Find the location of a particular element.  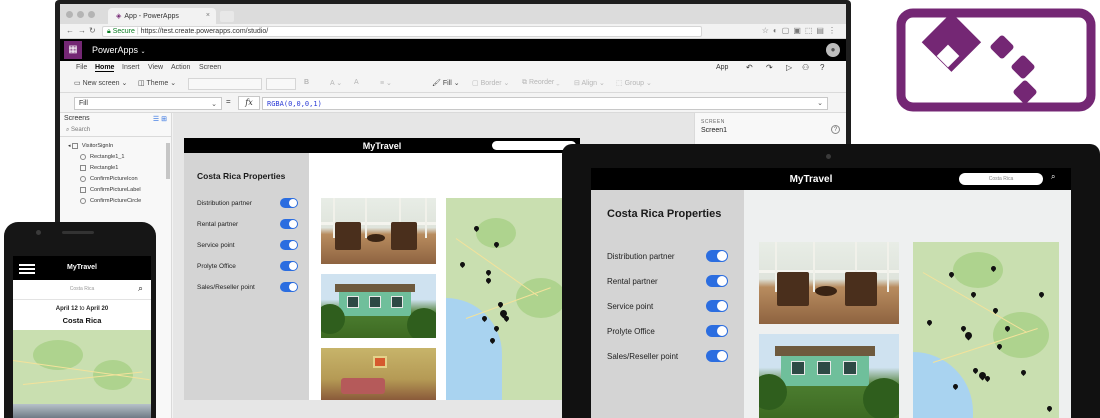

forward-icon: → is located at coordinates (82, 30).